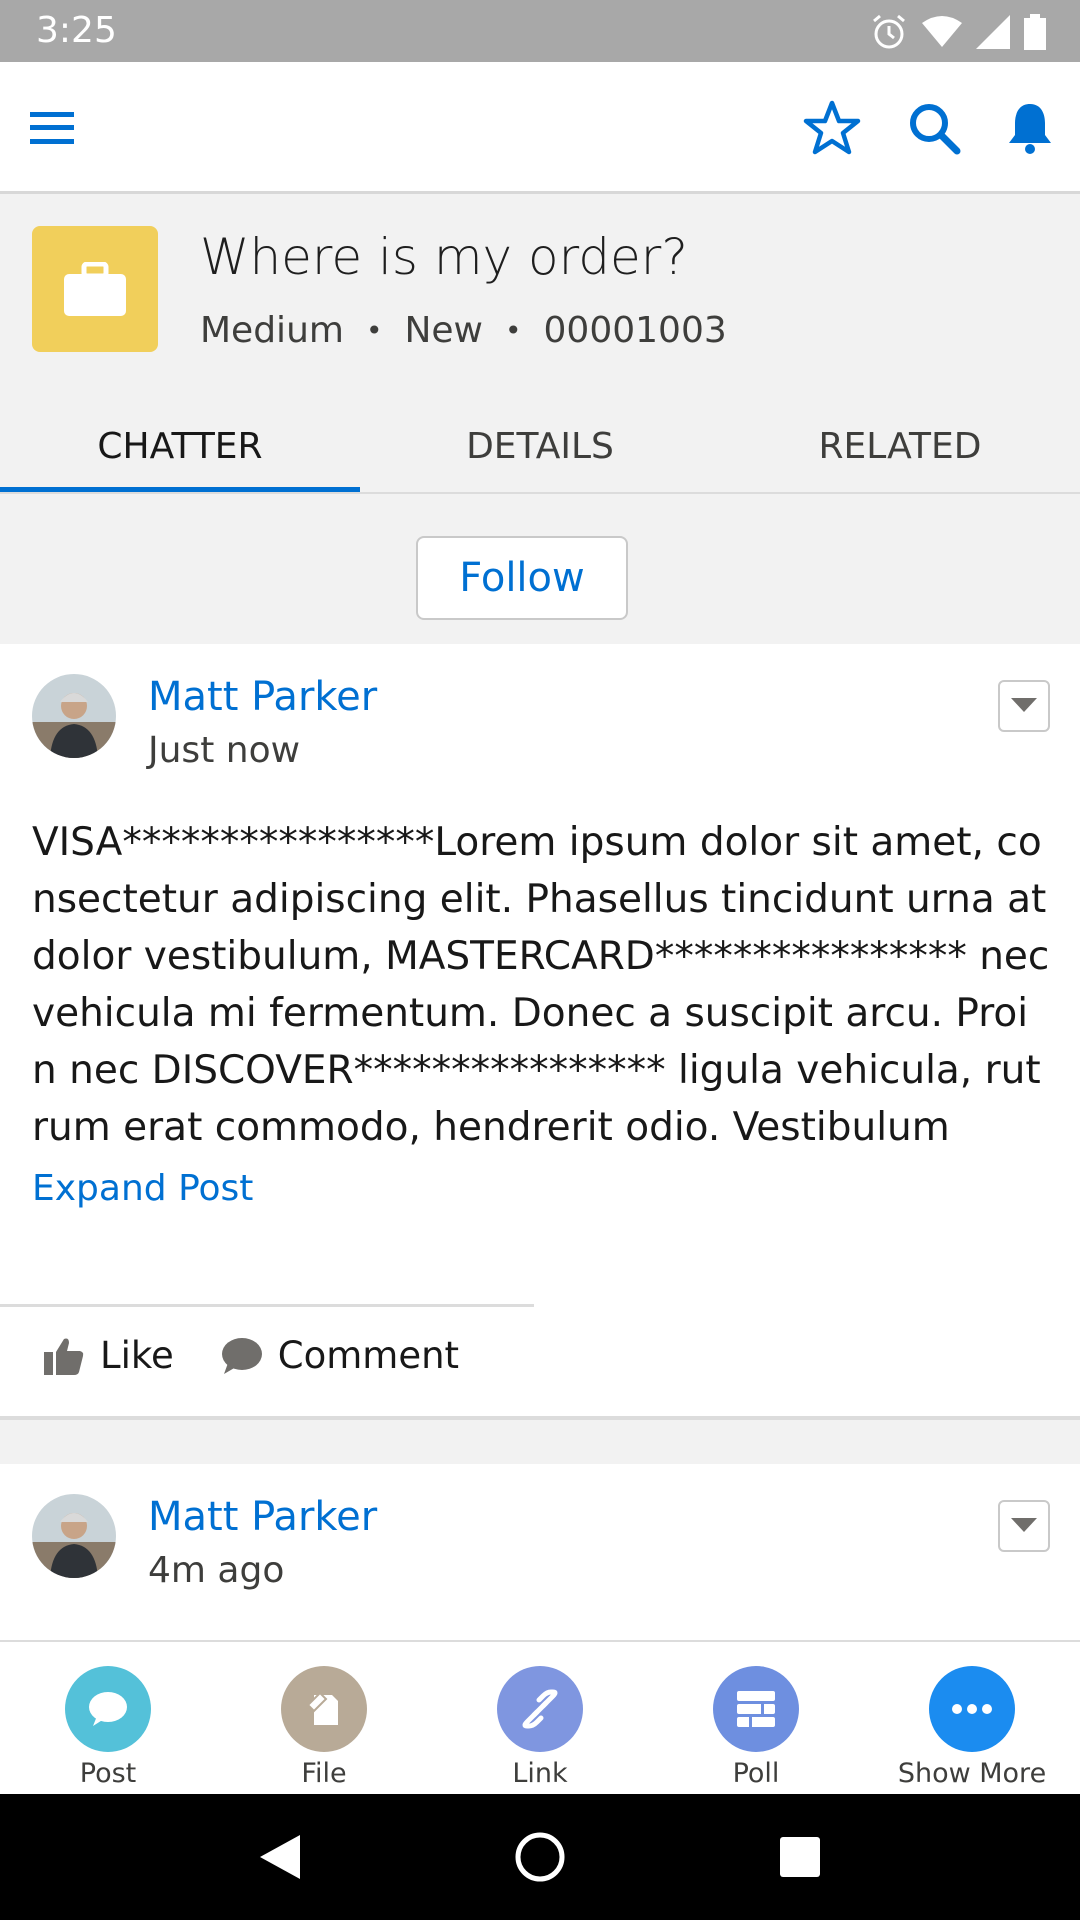  I want to click on menu-button, so click(52, 128).